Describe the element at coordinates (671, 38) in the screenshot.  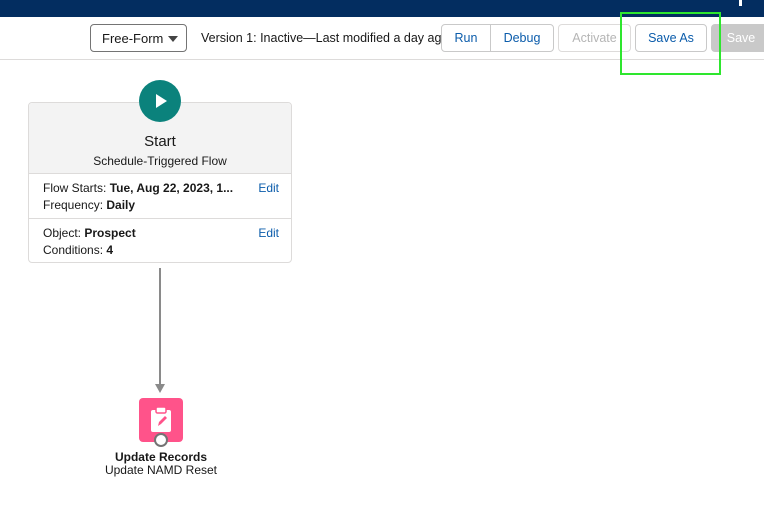
I see `save-as-button: Save As` at that location.